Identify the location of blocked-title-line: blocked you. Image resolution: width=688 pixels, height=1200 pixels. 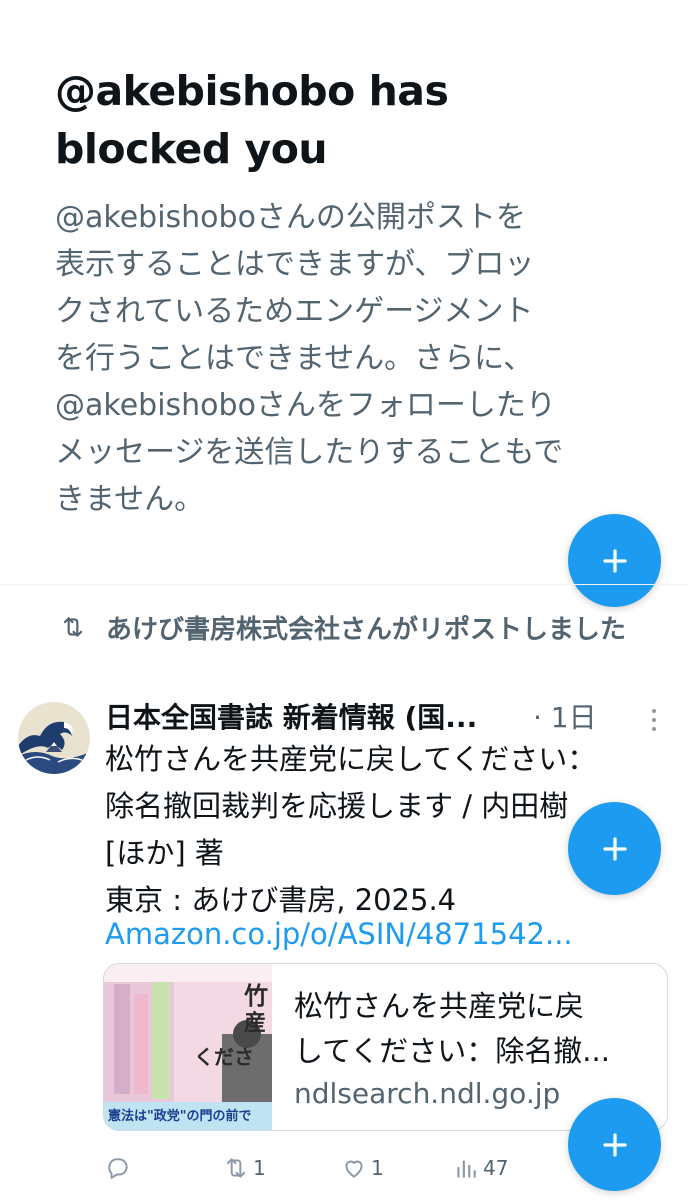
(191, 149).